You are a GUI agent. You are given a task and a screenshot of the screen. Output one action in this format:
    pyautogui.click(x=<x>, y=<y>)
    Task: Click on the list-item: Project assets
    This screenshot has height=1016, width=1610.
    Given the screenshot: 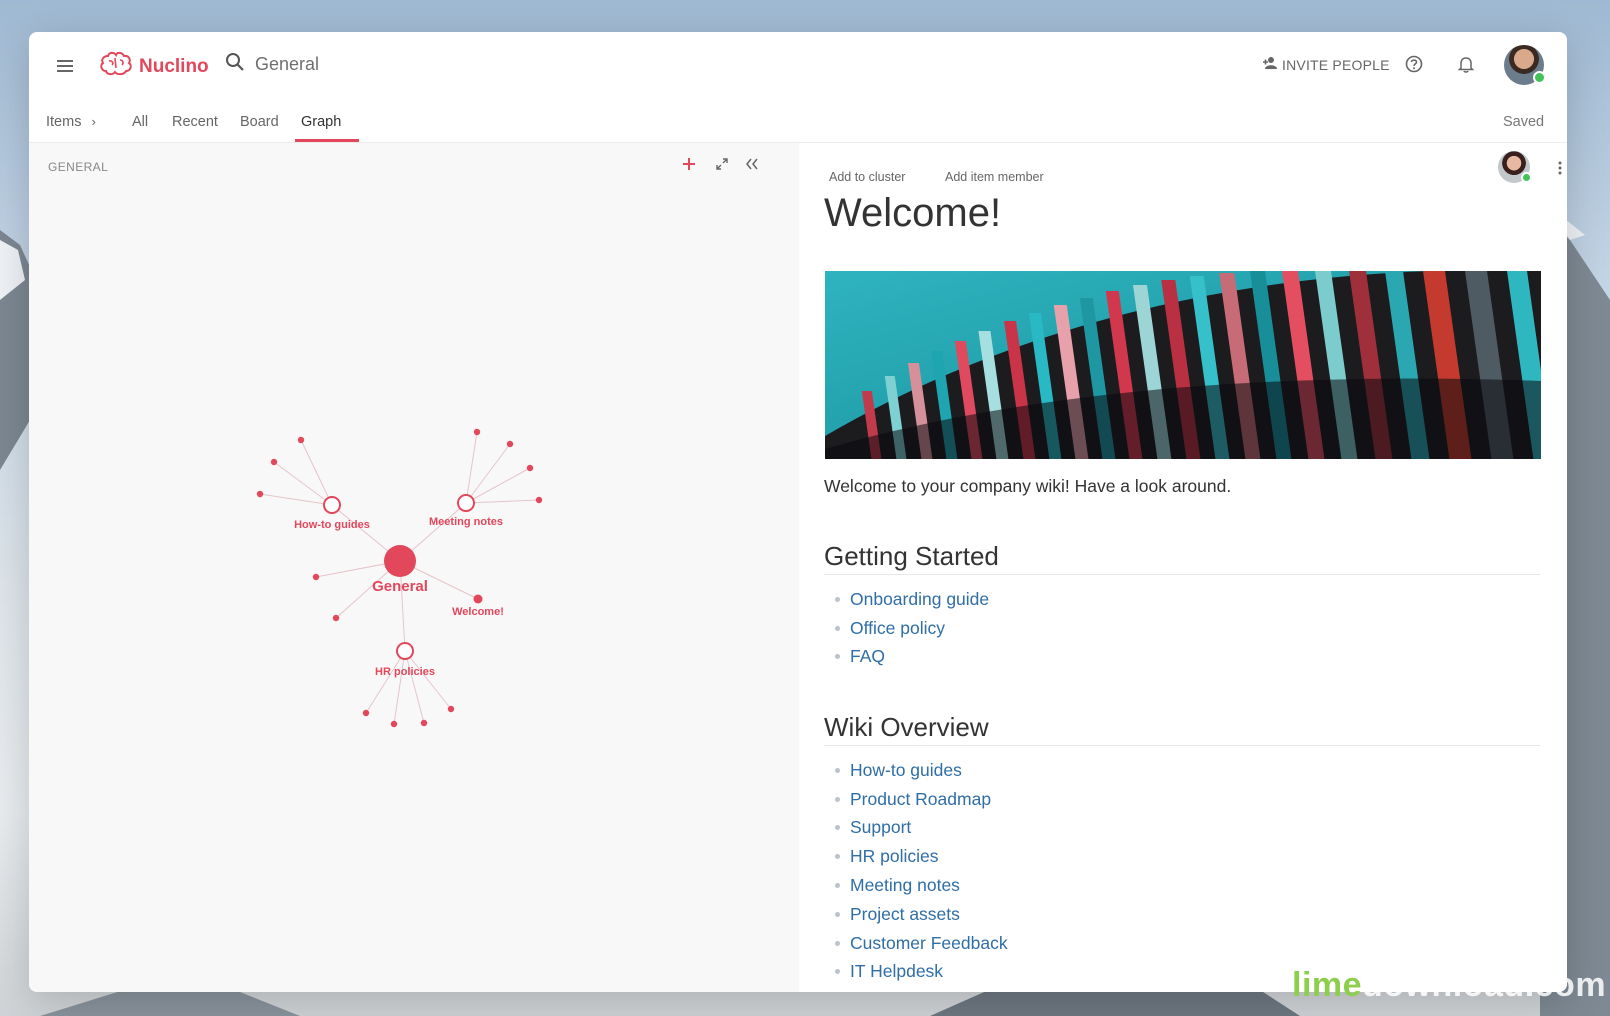 What is the action you would take?
    pyautogui.click(x=921, y=914)
    